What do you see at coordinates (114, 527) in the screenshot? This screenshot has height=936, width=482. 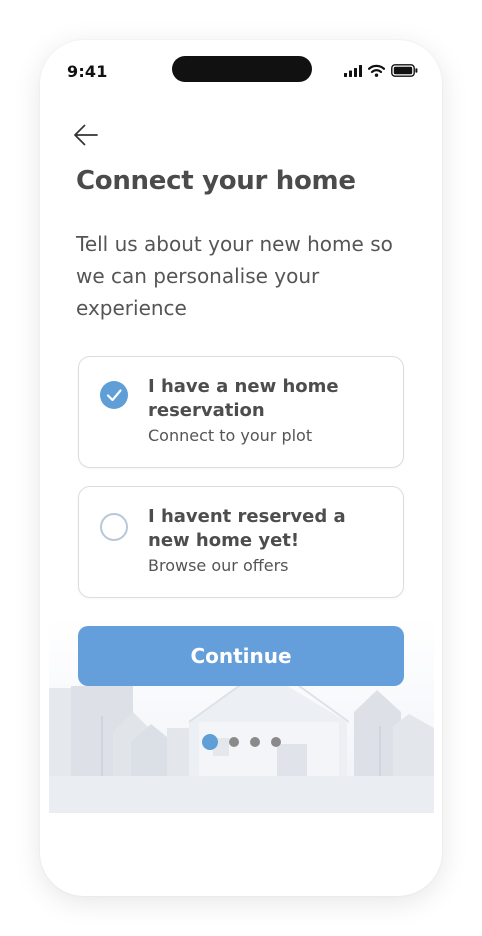 I see `radio-unselected` at bounding box center [114, 527].